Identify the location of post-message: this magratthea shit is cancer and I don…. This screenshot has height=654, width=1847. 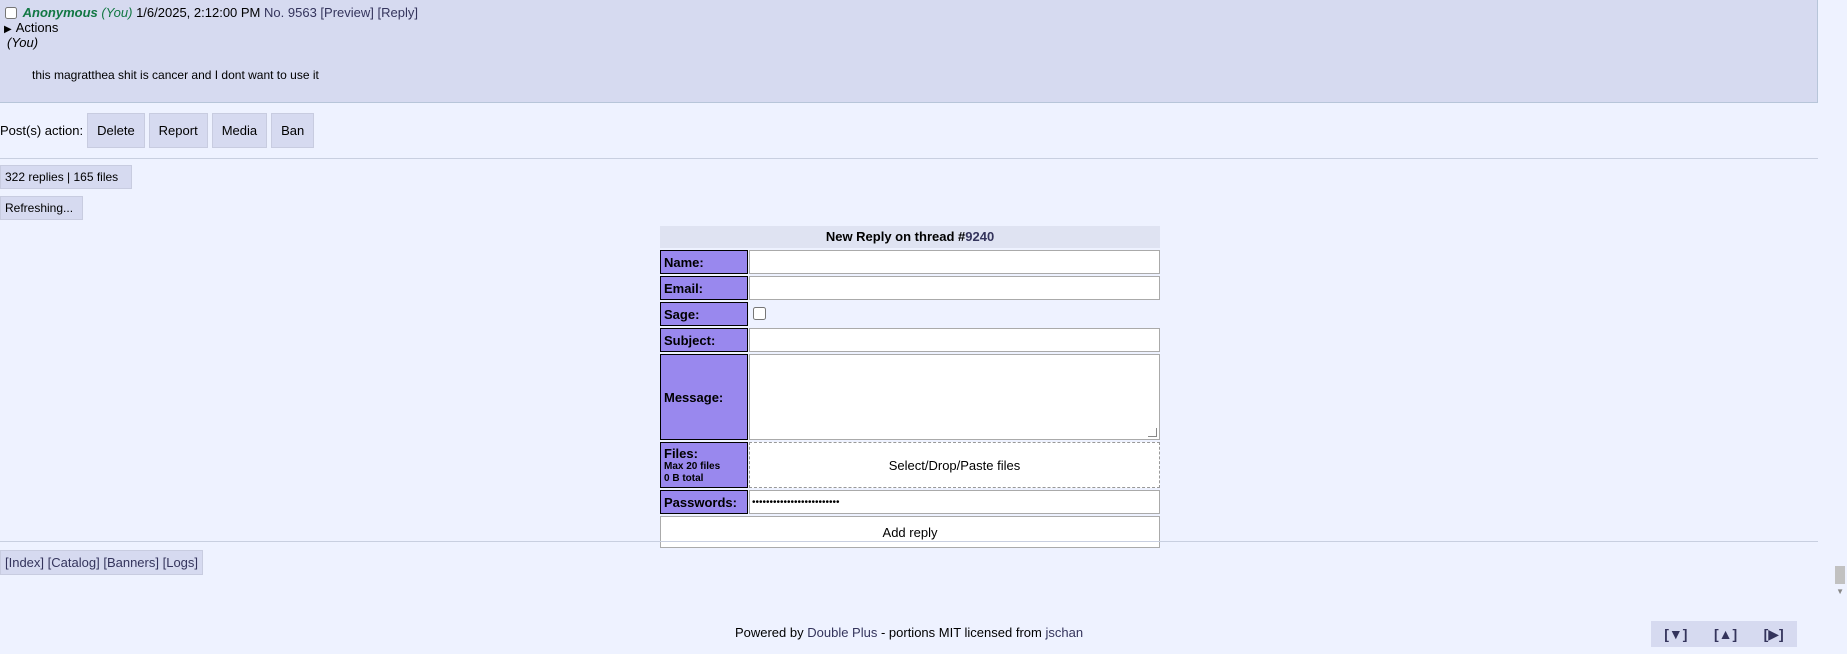
(175, 75).